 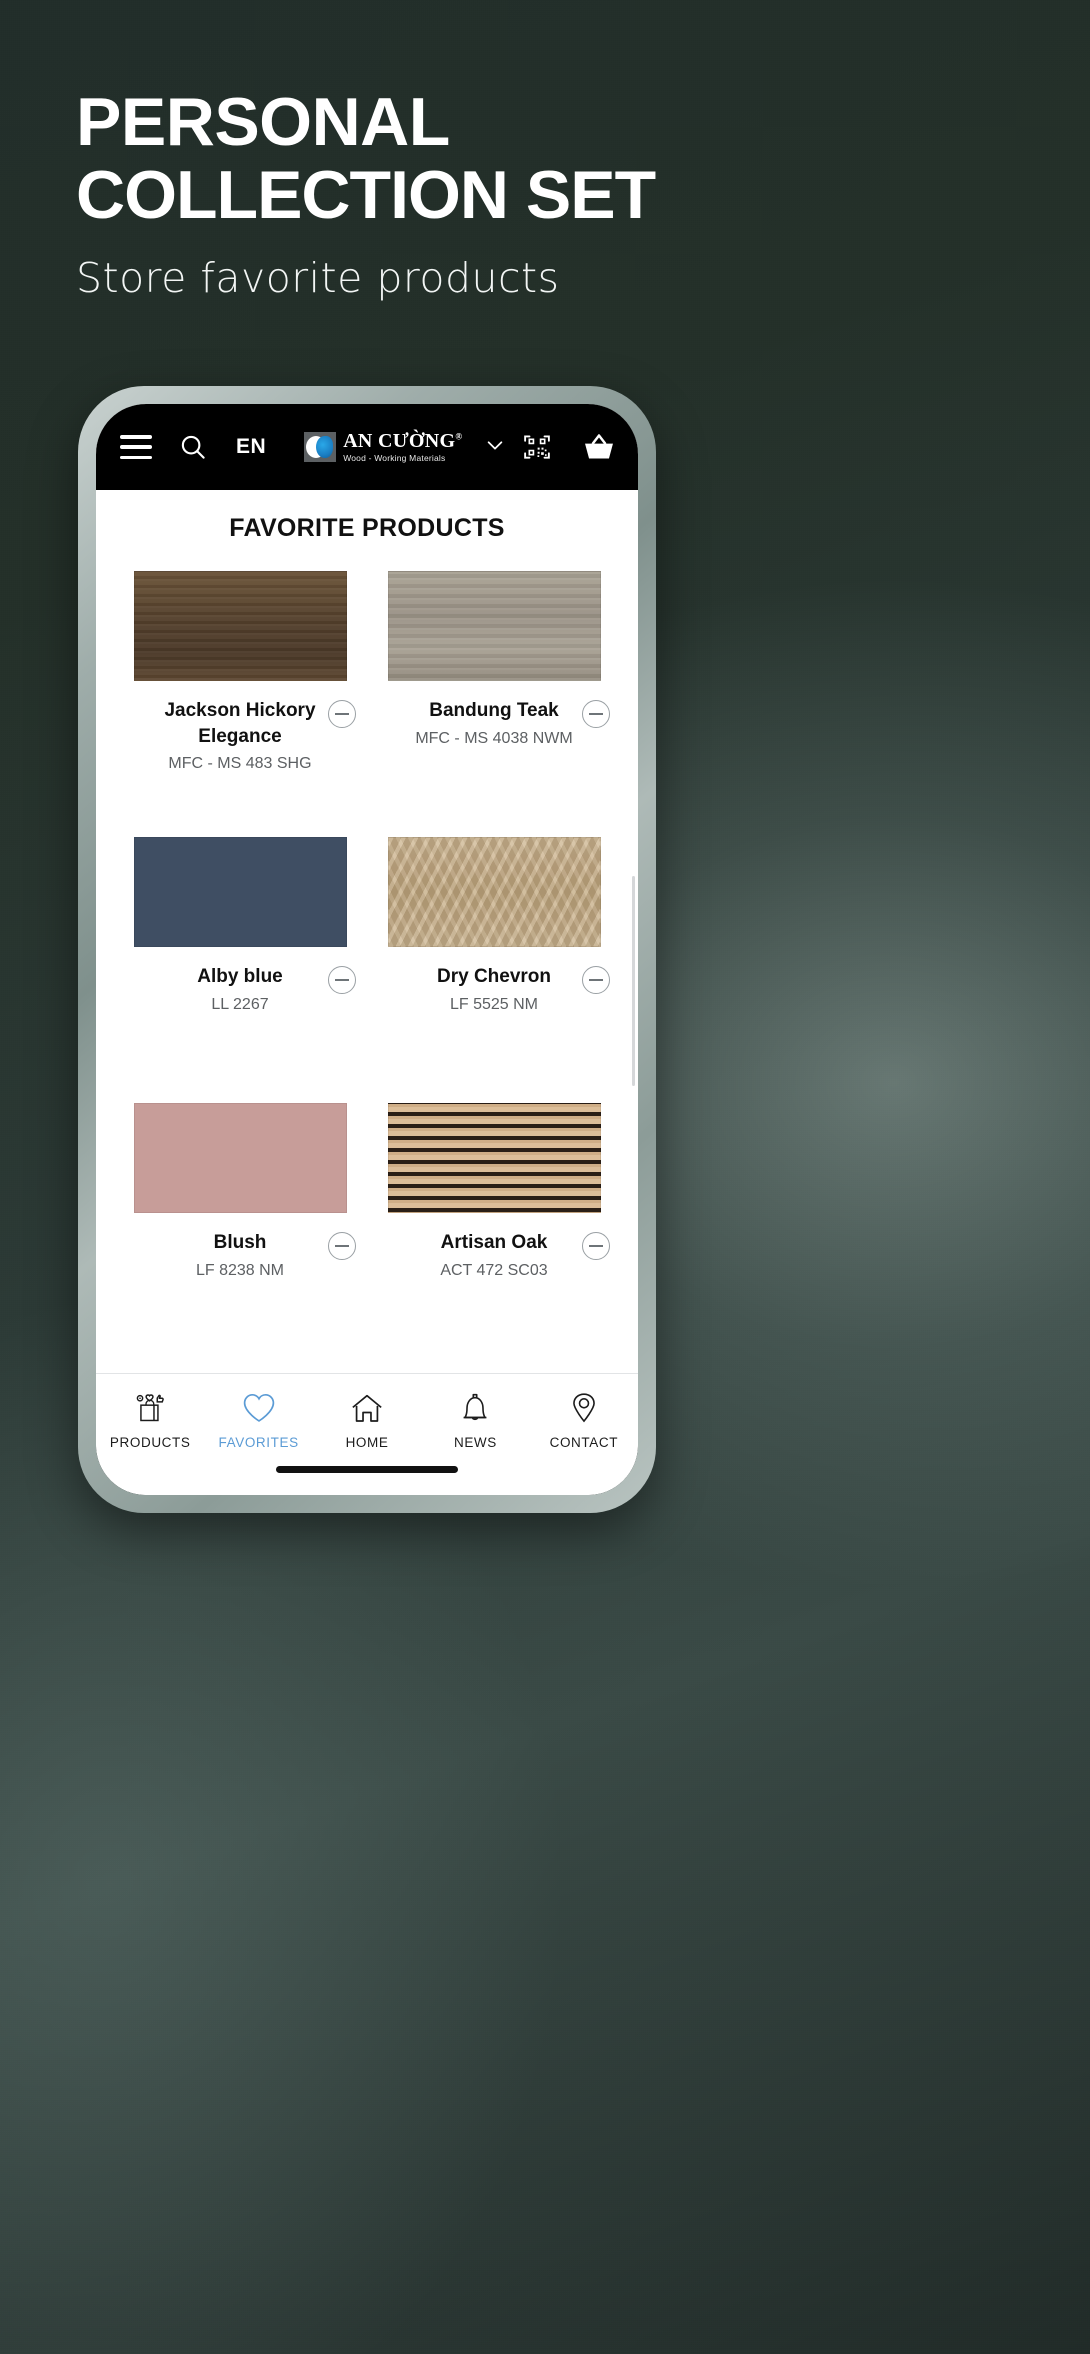 What do you see at coordinates (367, 1469) in the screenshot?
I see `home-indicator` at bounding box center [367, 1469].